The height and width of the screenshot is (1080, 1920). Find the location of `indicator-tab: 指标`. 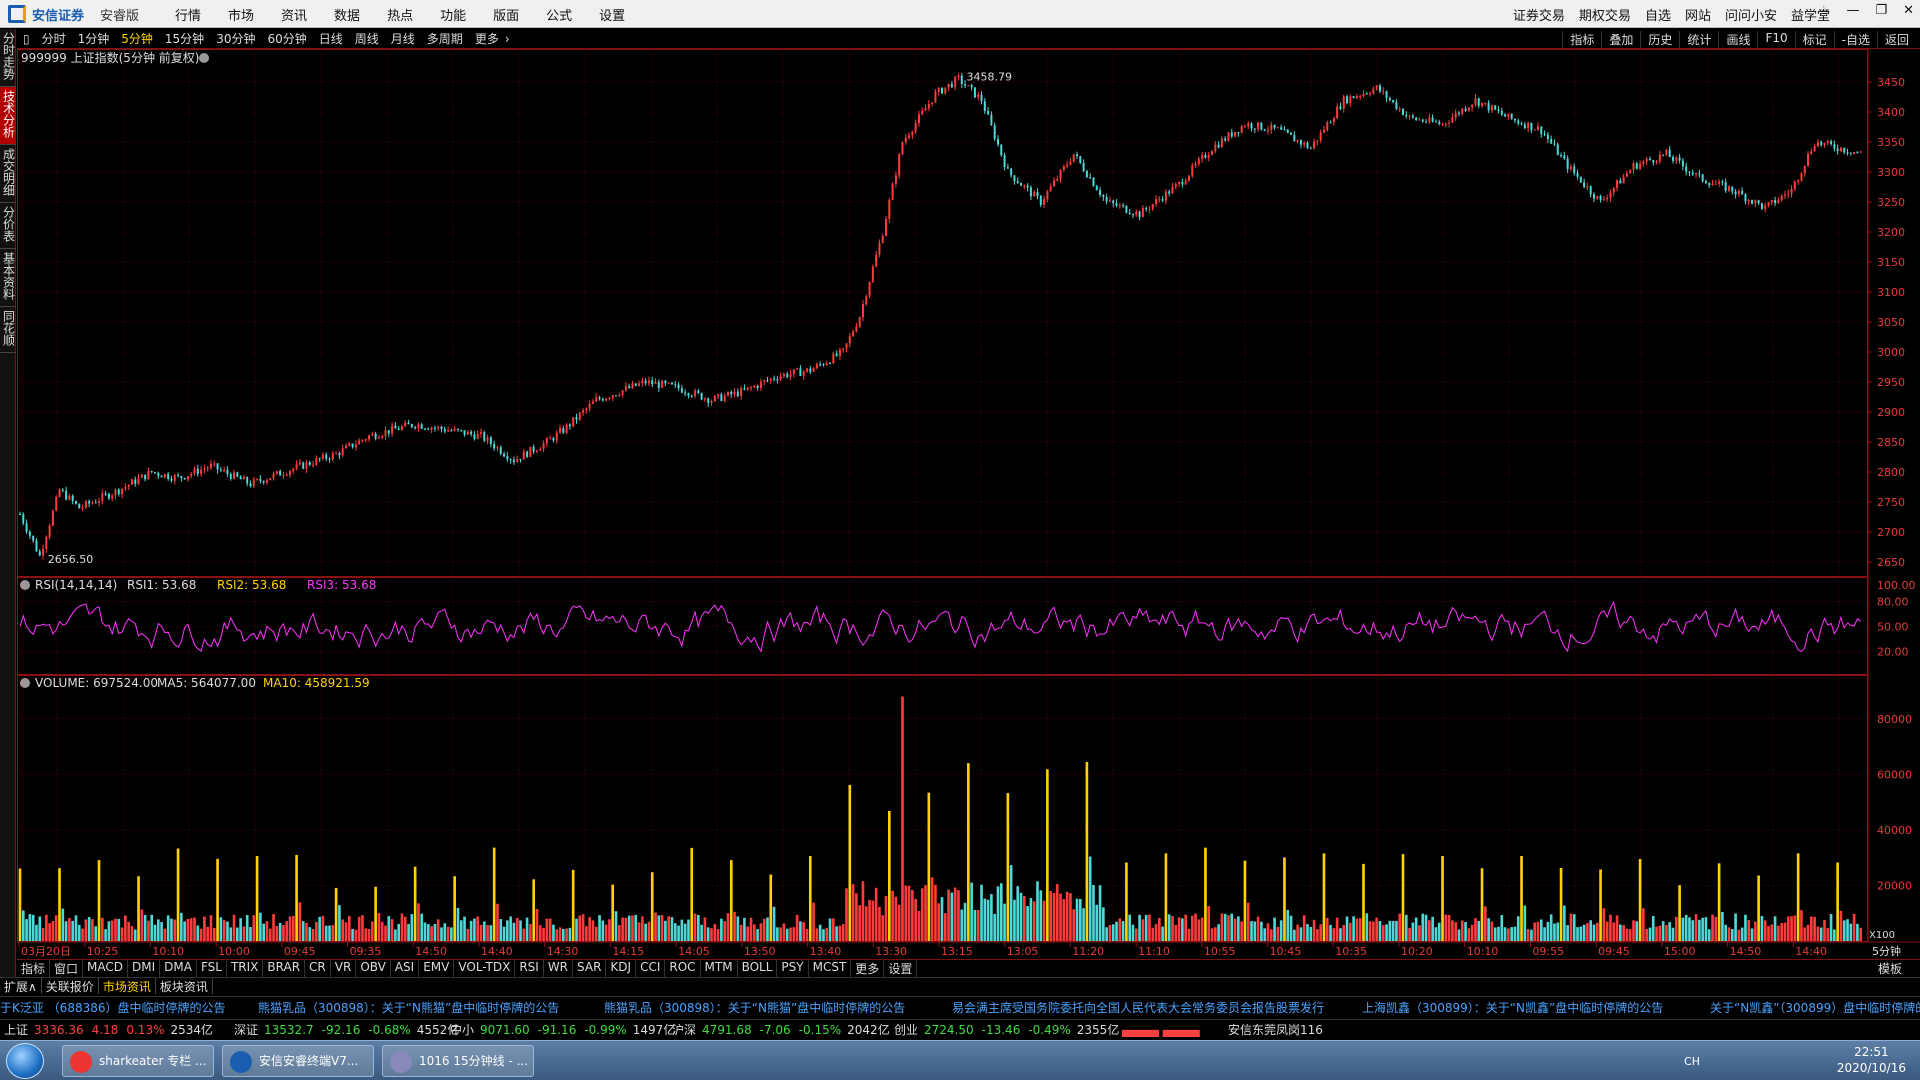

indicator-tab: 指标 is located at coordinates (34, 968).